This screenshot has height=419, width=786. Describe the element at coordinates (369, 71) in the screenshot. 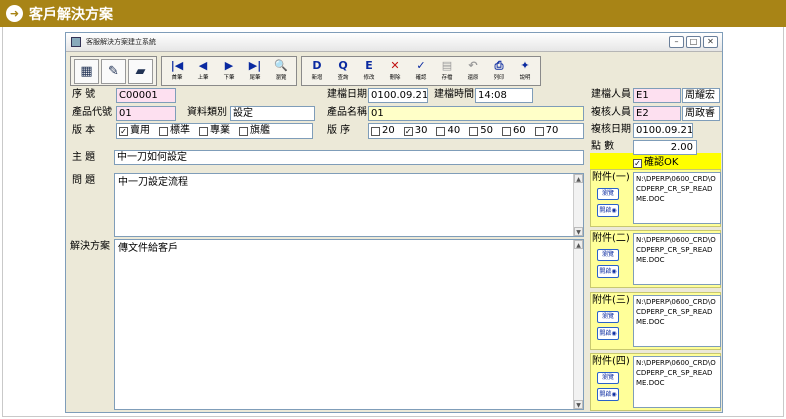

I see `toolbar-button-edit: E 修改` at that location.